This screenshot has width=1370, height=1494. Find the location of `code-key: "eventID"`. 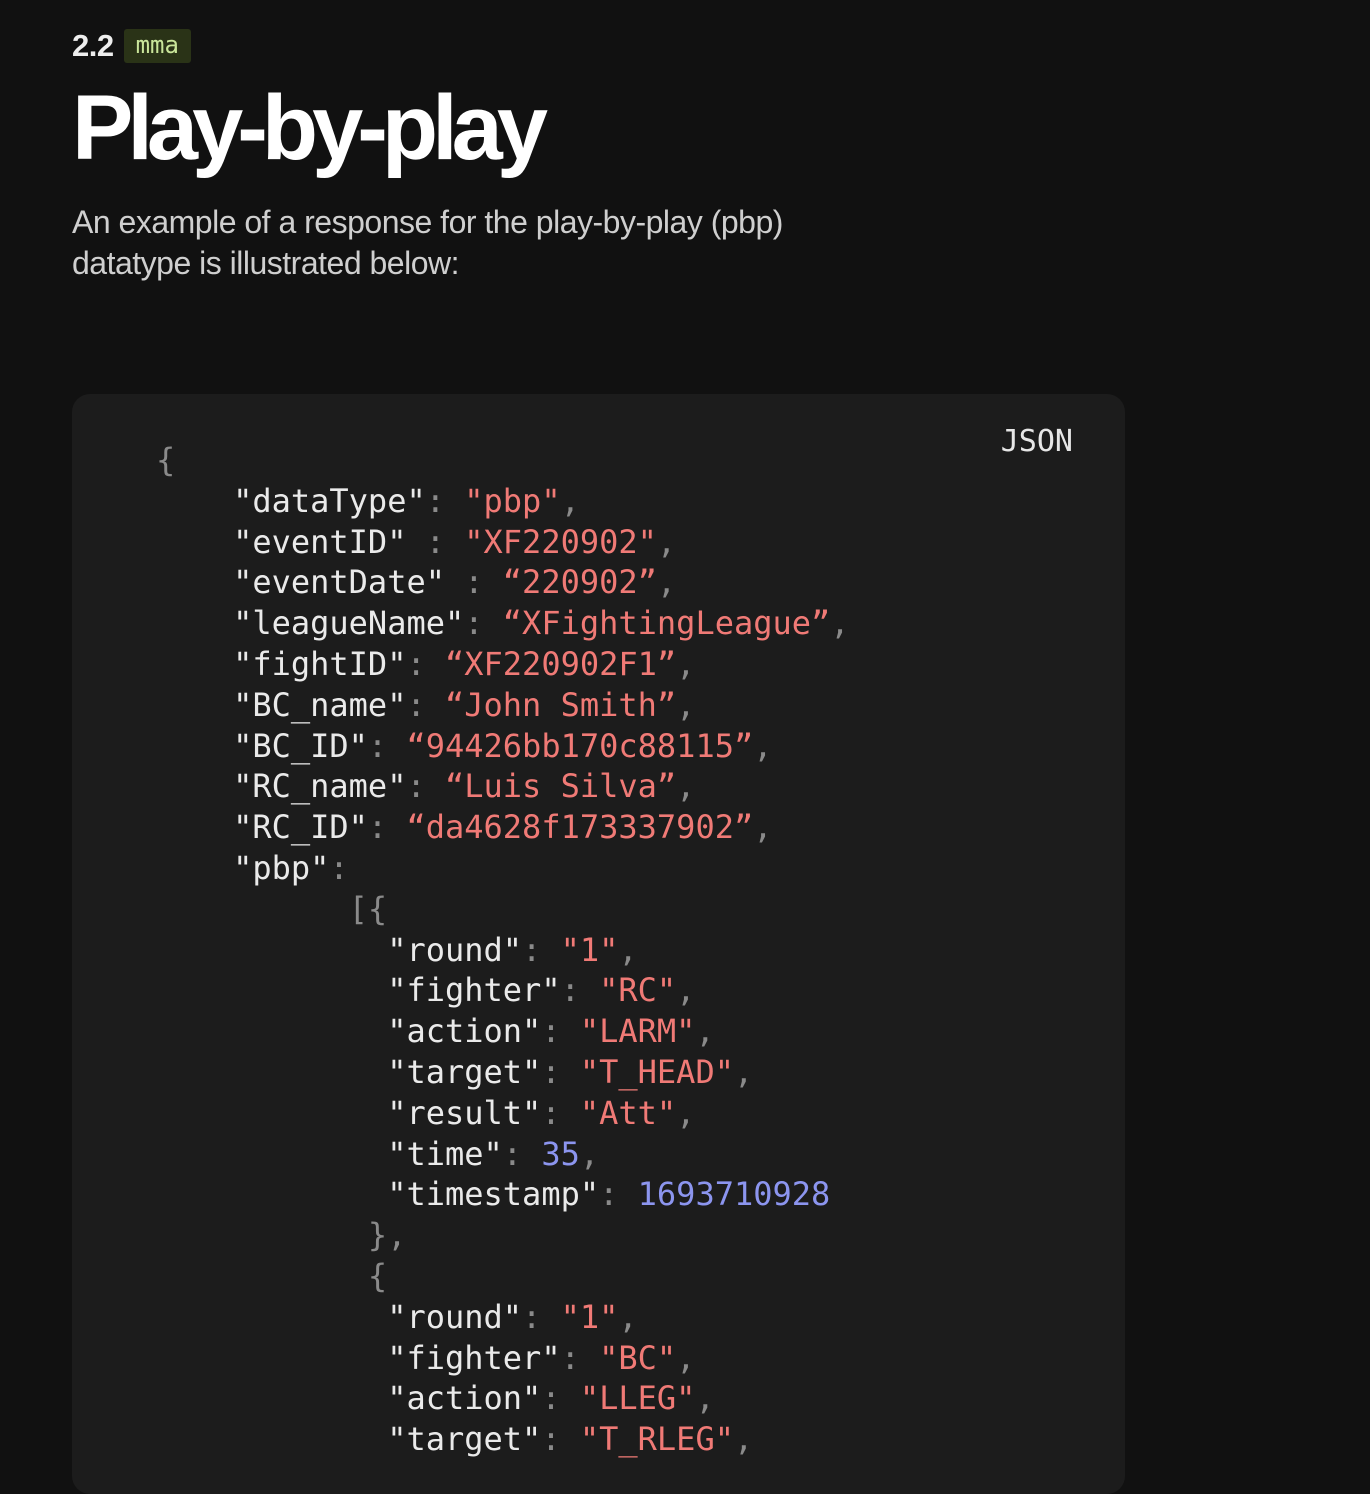

code-key: "eventID" is located at coordinates (320, 541).